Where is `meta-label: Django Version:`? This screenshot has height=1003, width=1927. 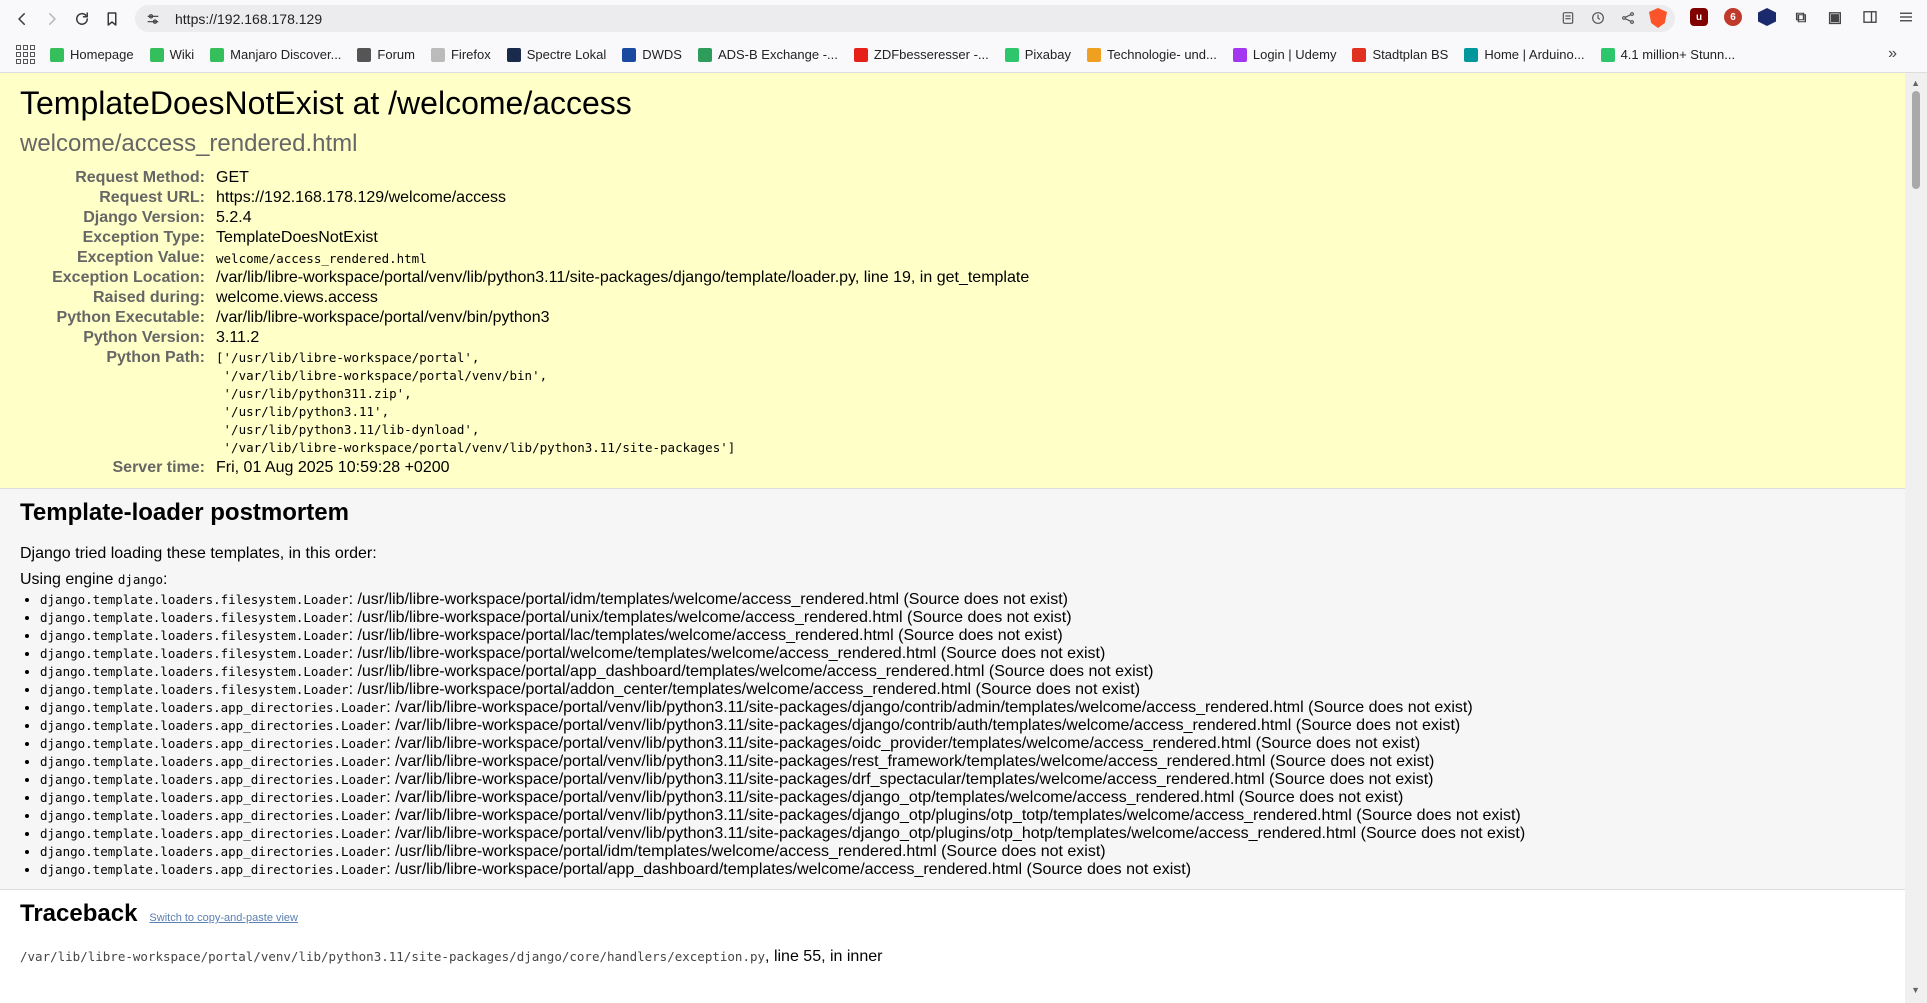
meta-label: Django Version: is located at coordinates (144, 217).